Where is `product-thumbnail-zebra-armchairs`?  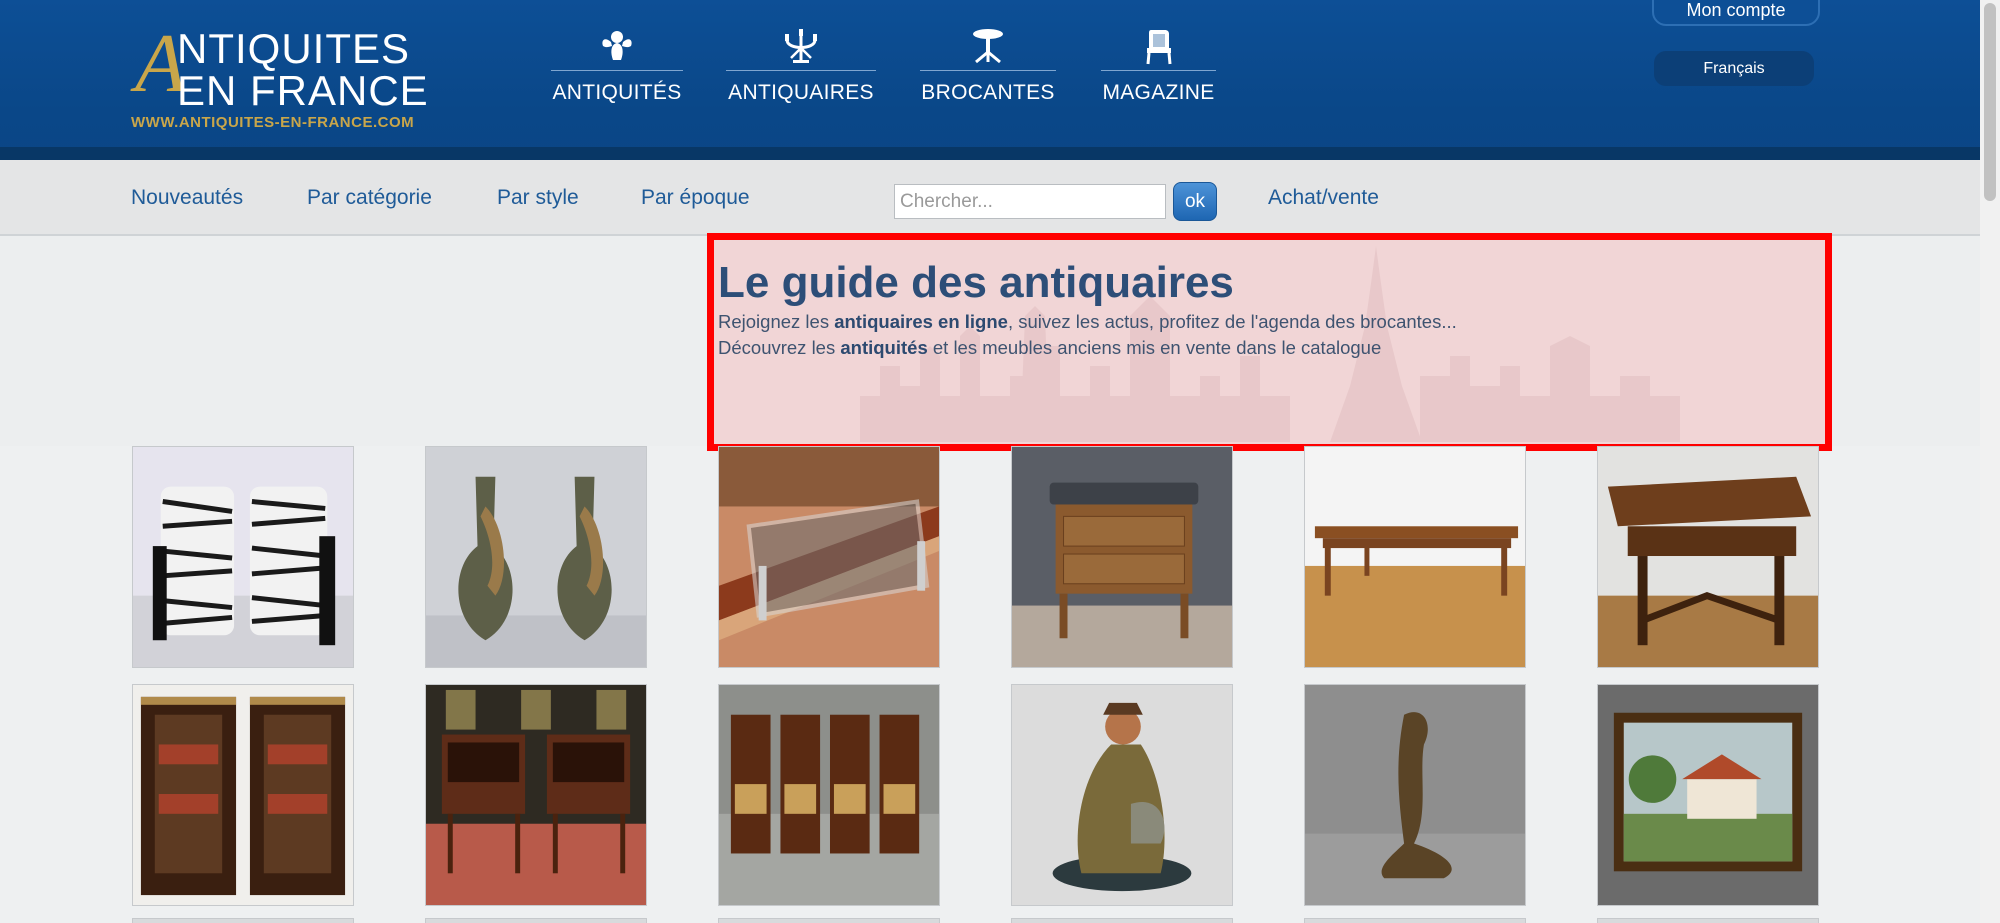
product-thumbnail-zebra-armchairs is located at coordinates (243, 557).